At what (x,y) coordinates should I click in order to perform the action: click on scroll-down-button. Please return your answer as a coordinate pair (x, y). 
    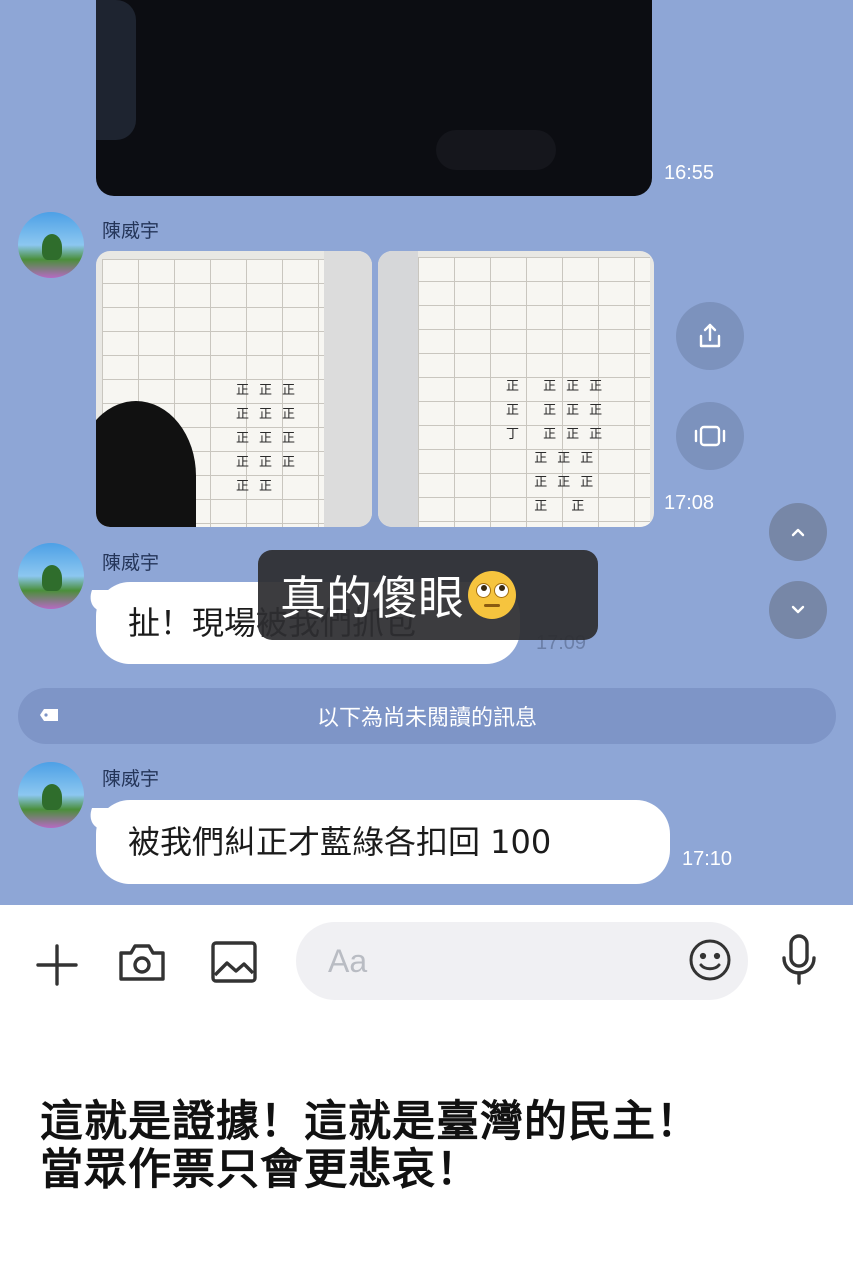
    Looking at the image, I should click on (798, 610).